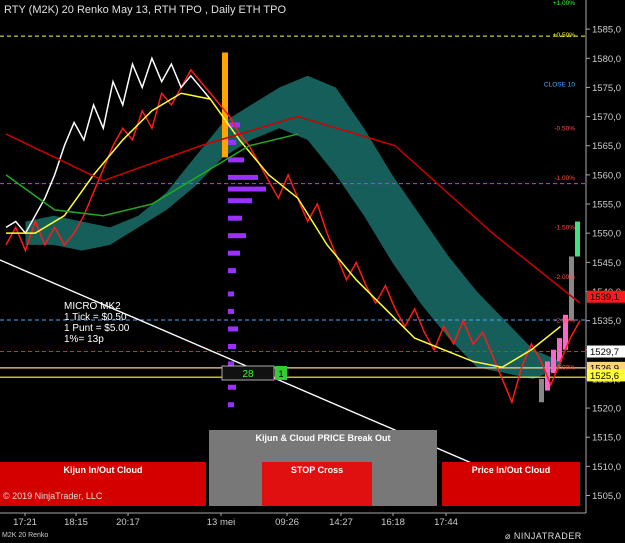  I want to click on price-label: 1529,7, so click(604, 352).